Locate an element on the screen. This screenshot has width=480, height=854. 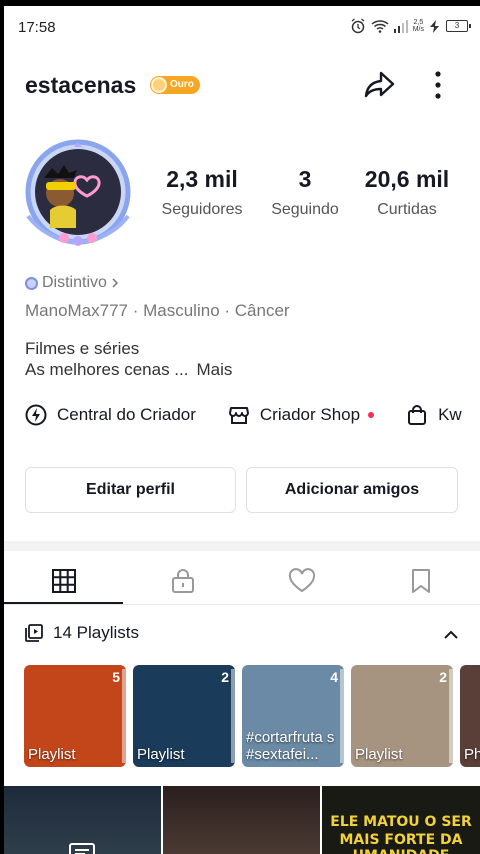
following-stat: 3 Seguindo is located at coordinates (305, 192).